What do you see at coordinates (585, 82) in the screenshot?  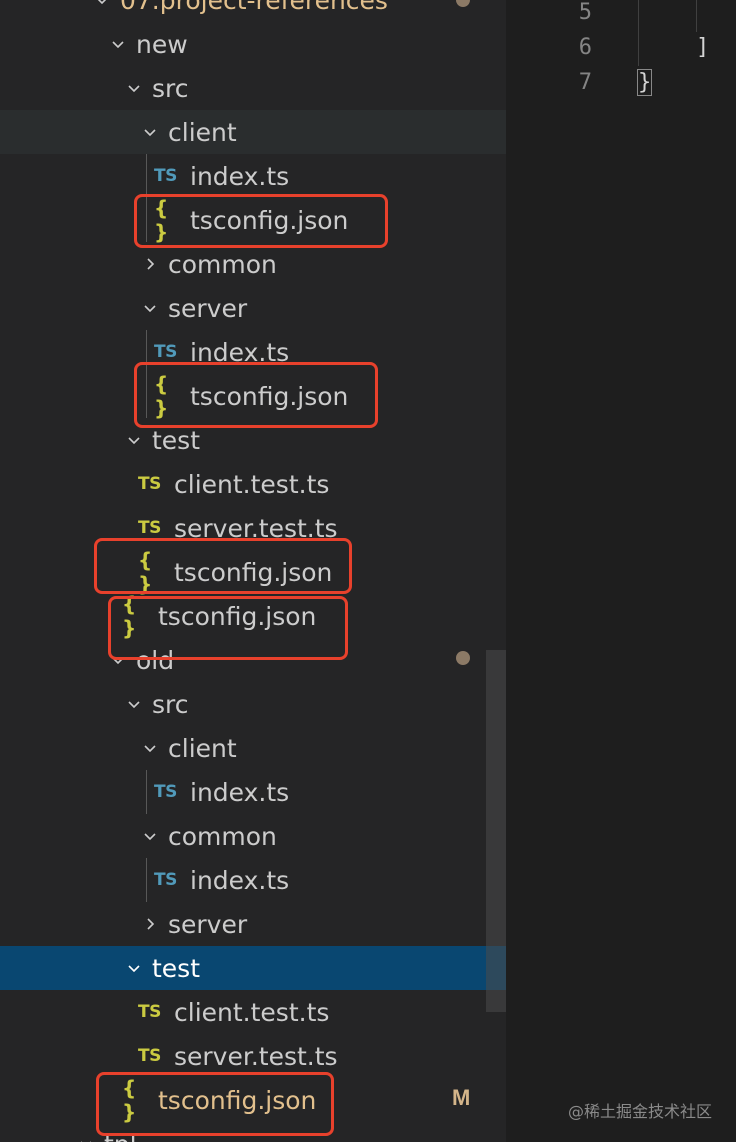 I see `line-number: 7` at bounding box center [585, 82].